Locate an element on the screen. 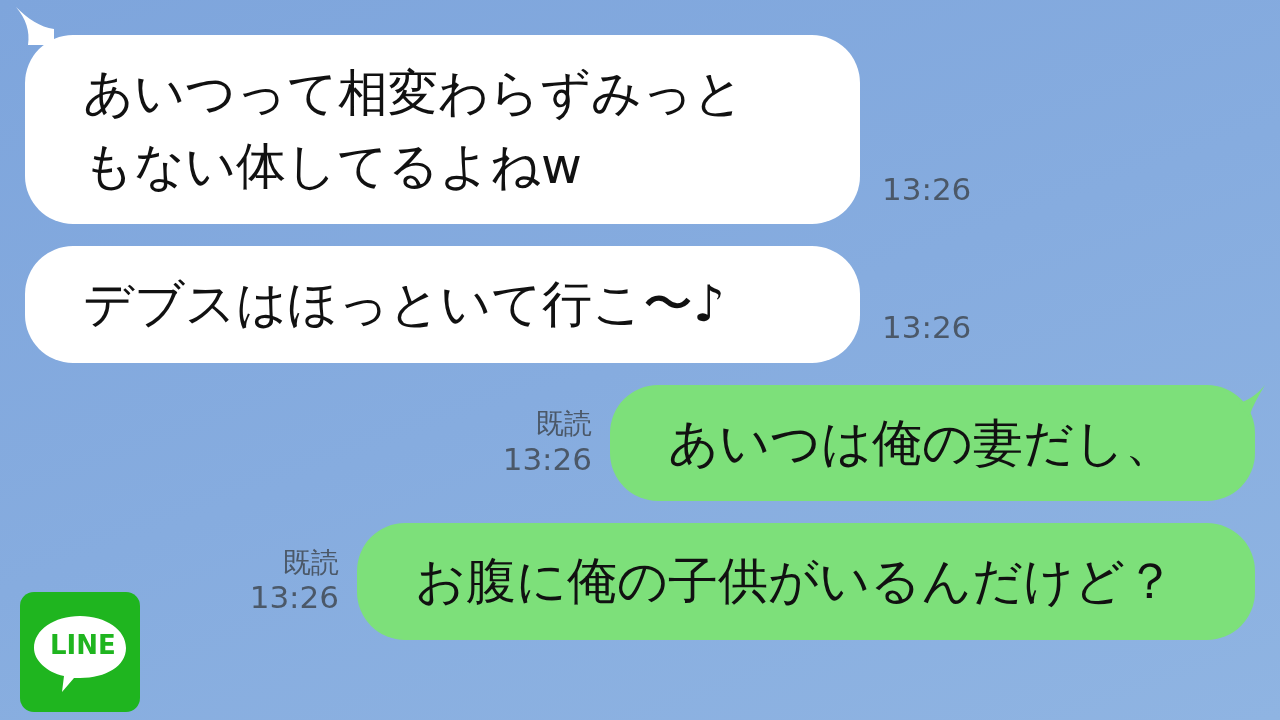 This screenshot has height=720, width=1280. message-bubble: デブスはほっといて行こ〜♪ is located at coordinates (442, 304).